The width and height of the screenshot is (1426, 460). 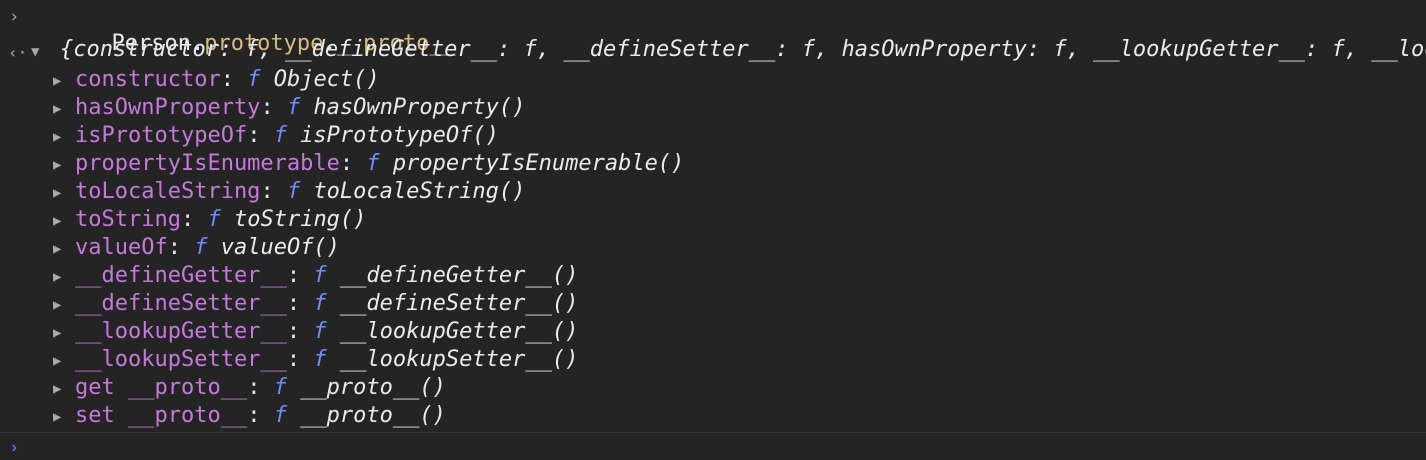 I want to click on property-row: ▶ get __proto__: f __proto__(), so click(x=713, y=388).